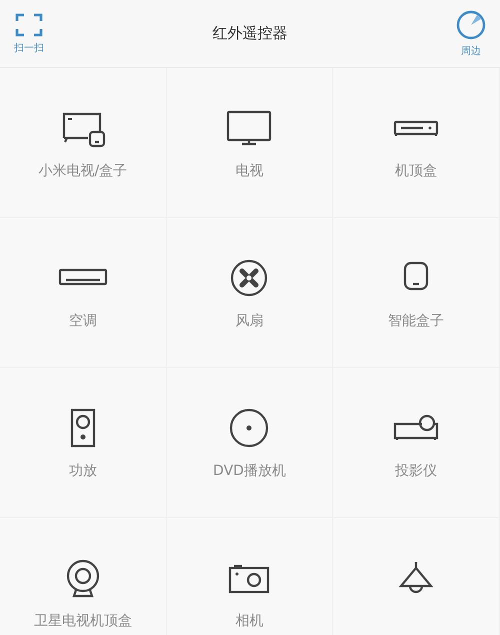  I want to click on scan-button: 扫一扫, so click(29, 33).